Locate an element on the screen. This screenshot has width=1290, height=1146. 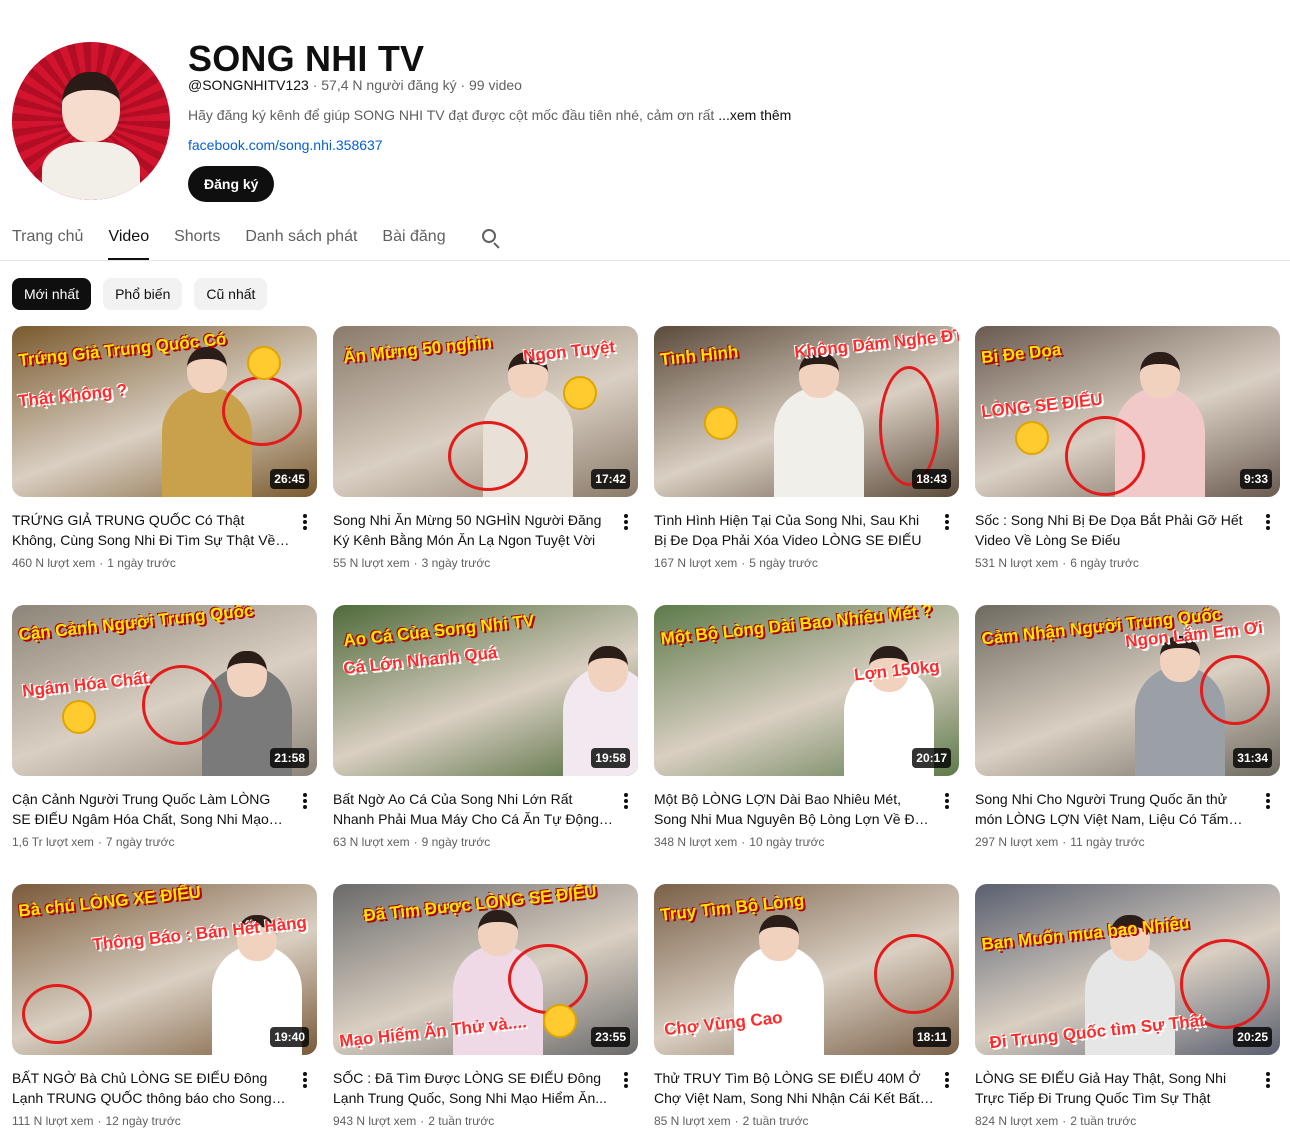
video-duration: 21:58 is located at coordinates (289, 758).